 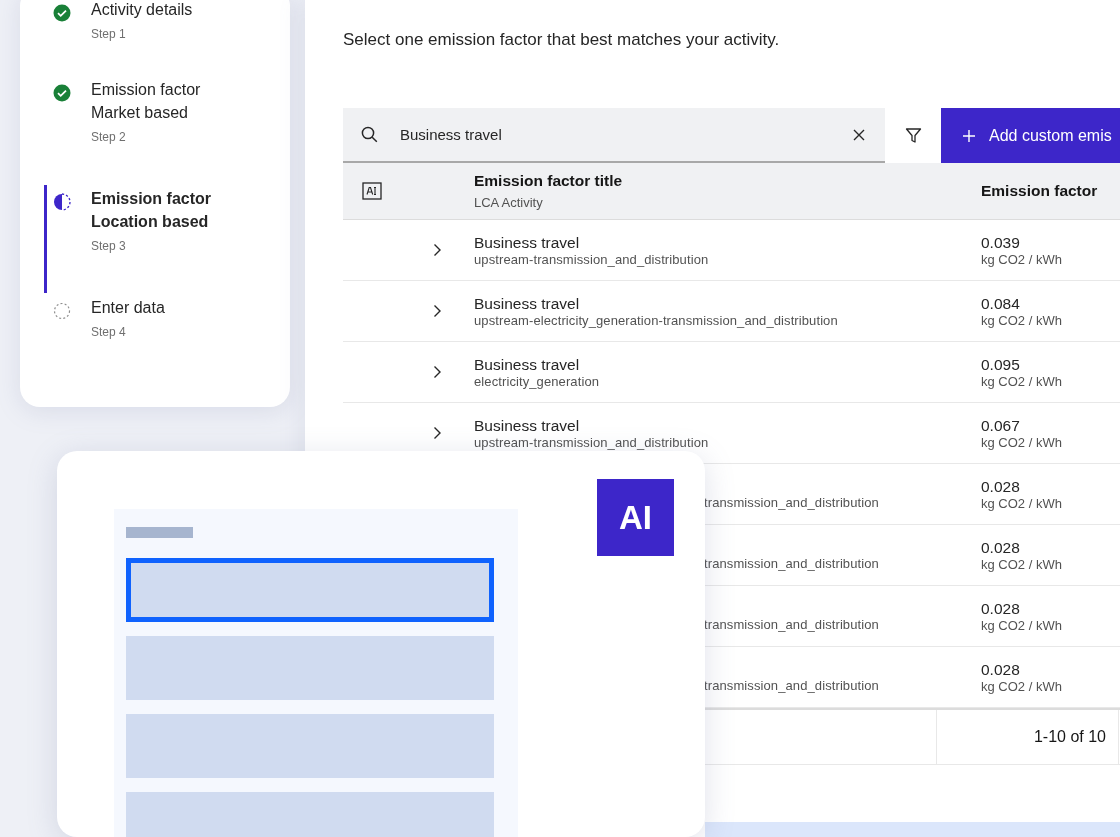 I want to click on step-caption: Step 3, so click(x=109, y=246).